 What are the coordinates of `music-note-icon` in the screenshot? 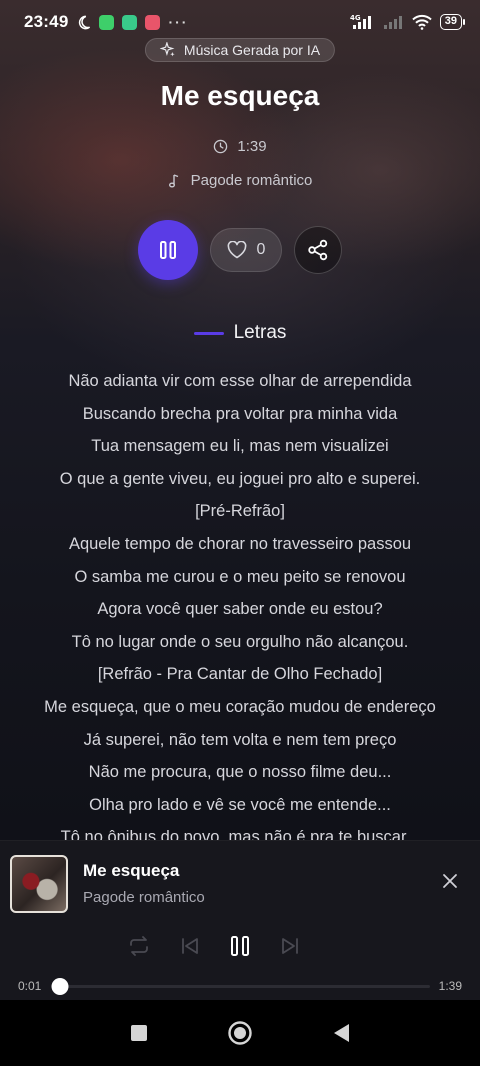 It's located at (173, 180).